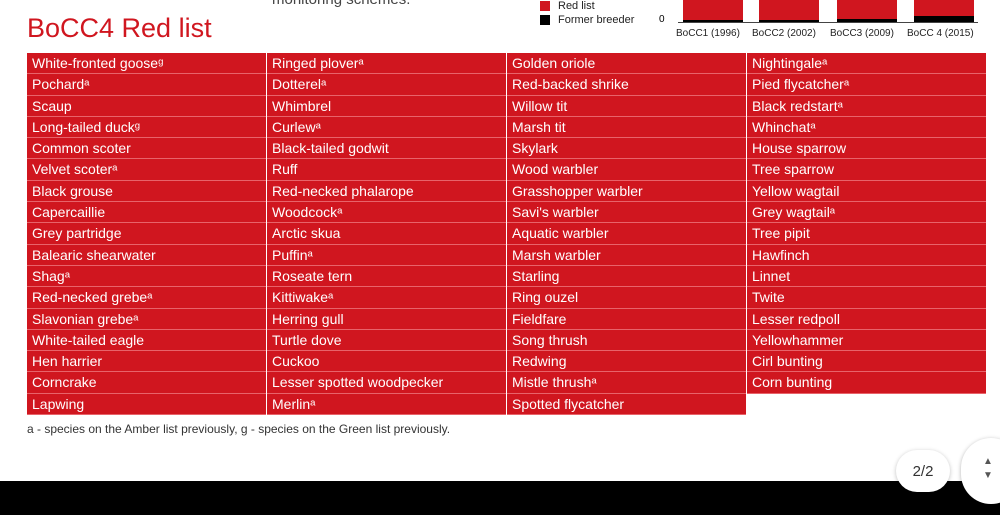  Describe the element at coordinates (576, 6) in the screenshot. I see `legend-label: Red list` at that location.